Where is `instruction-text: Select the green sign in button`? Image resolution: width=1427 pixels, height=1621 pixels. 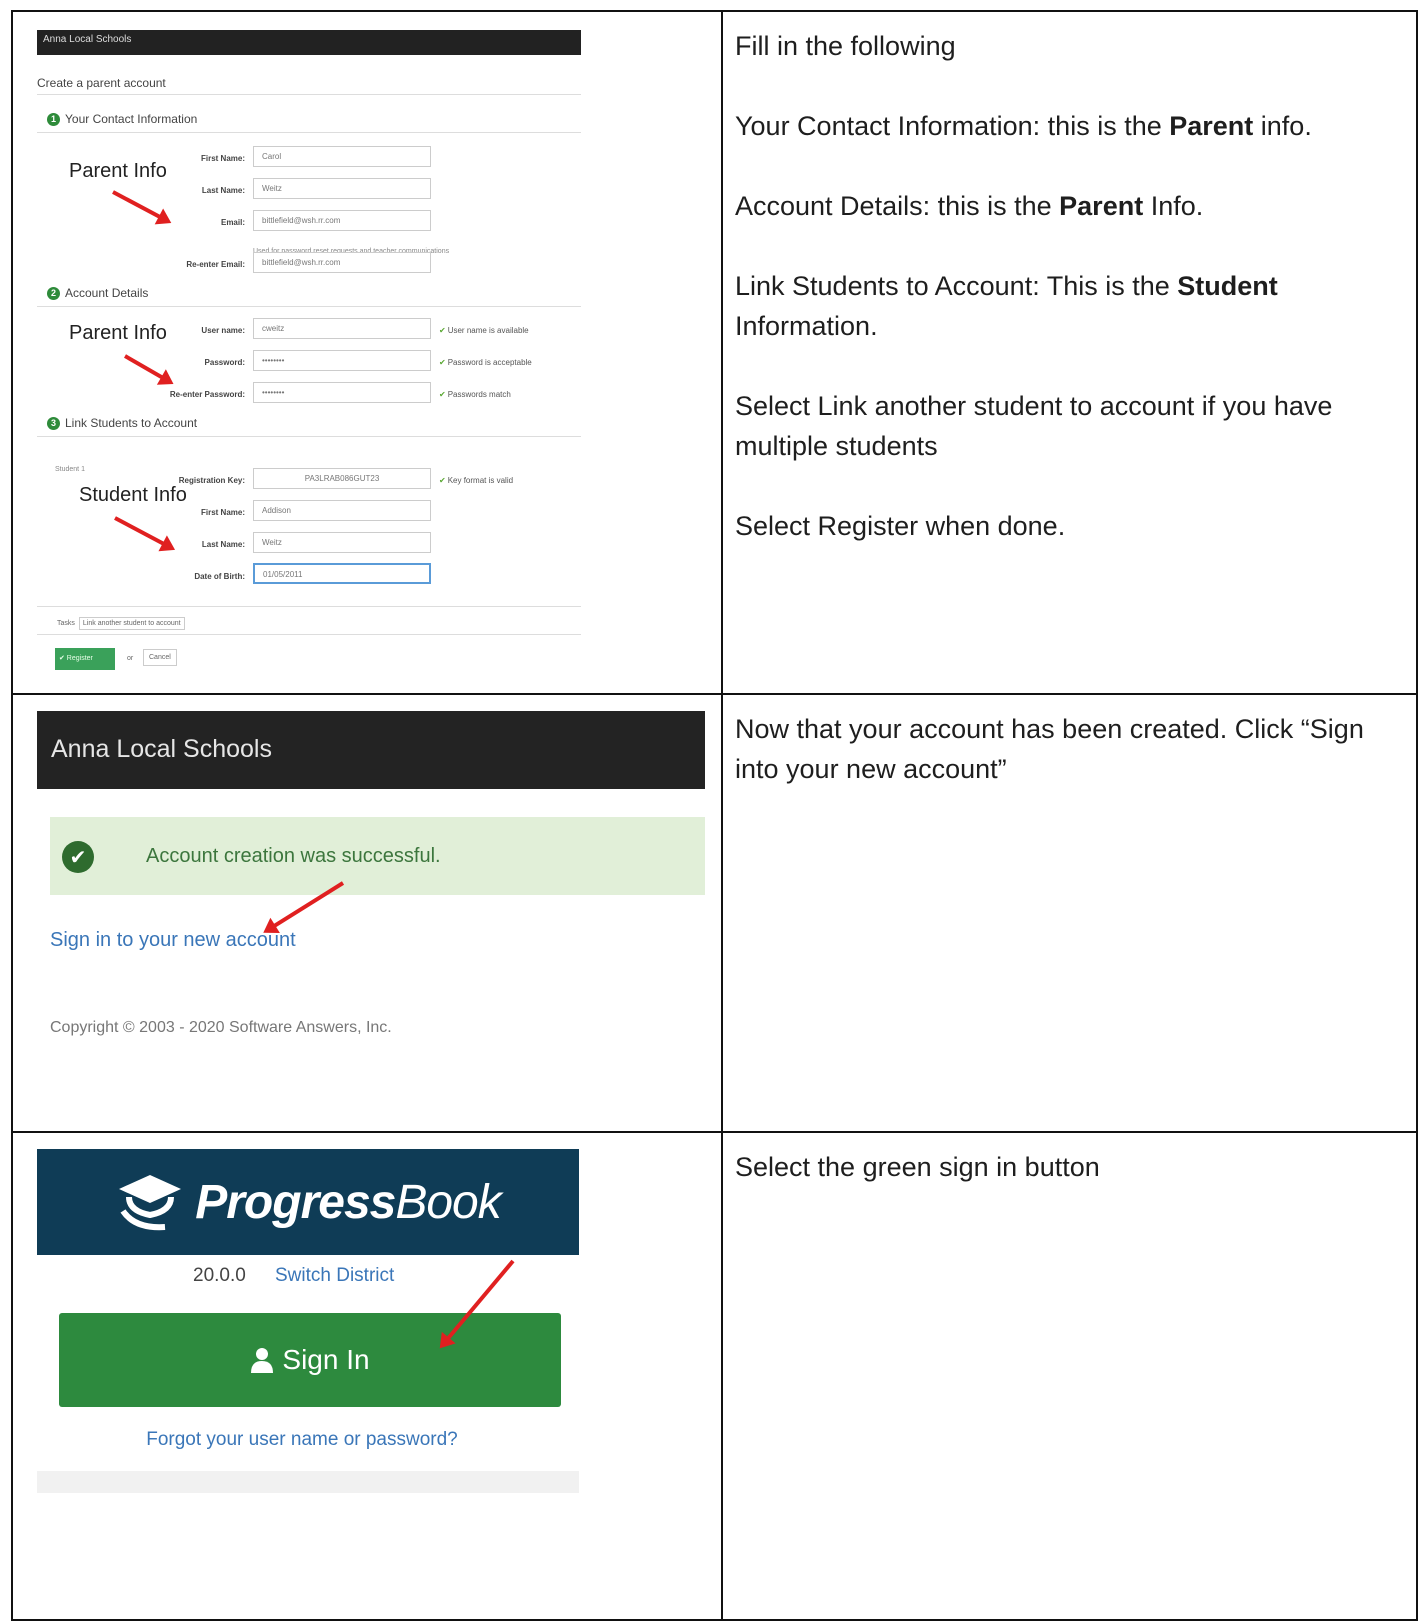 instruction-text: Select the green sign in button is located at coordinates (1069, 1160).